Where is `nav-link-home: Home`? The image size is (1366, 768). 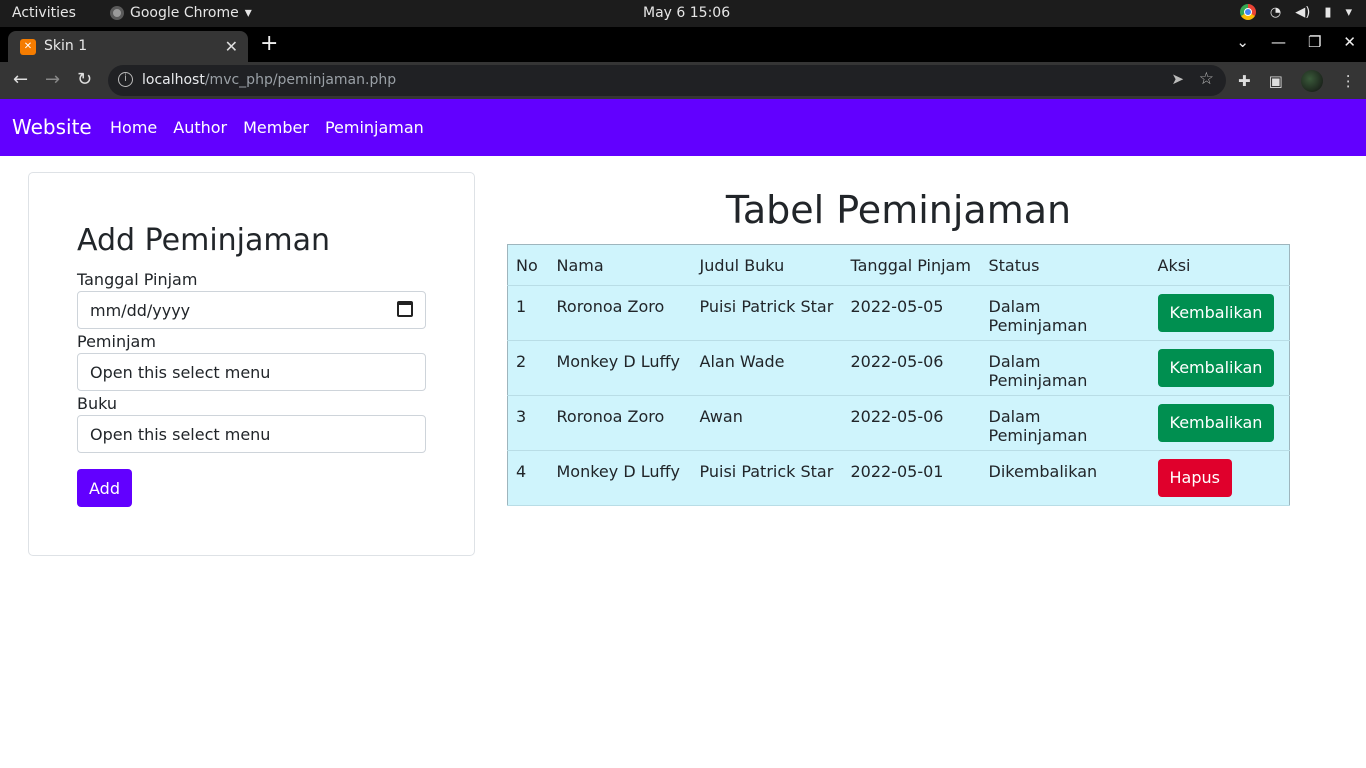 nav-link-home: Home is located at coordinates (133, 127).